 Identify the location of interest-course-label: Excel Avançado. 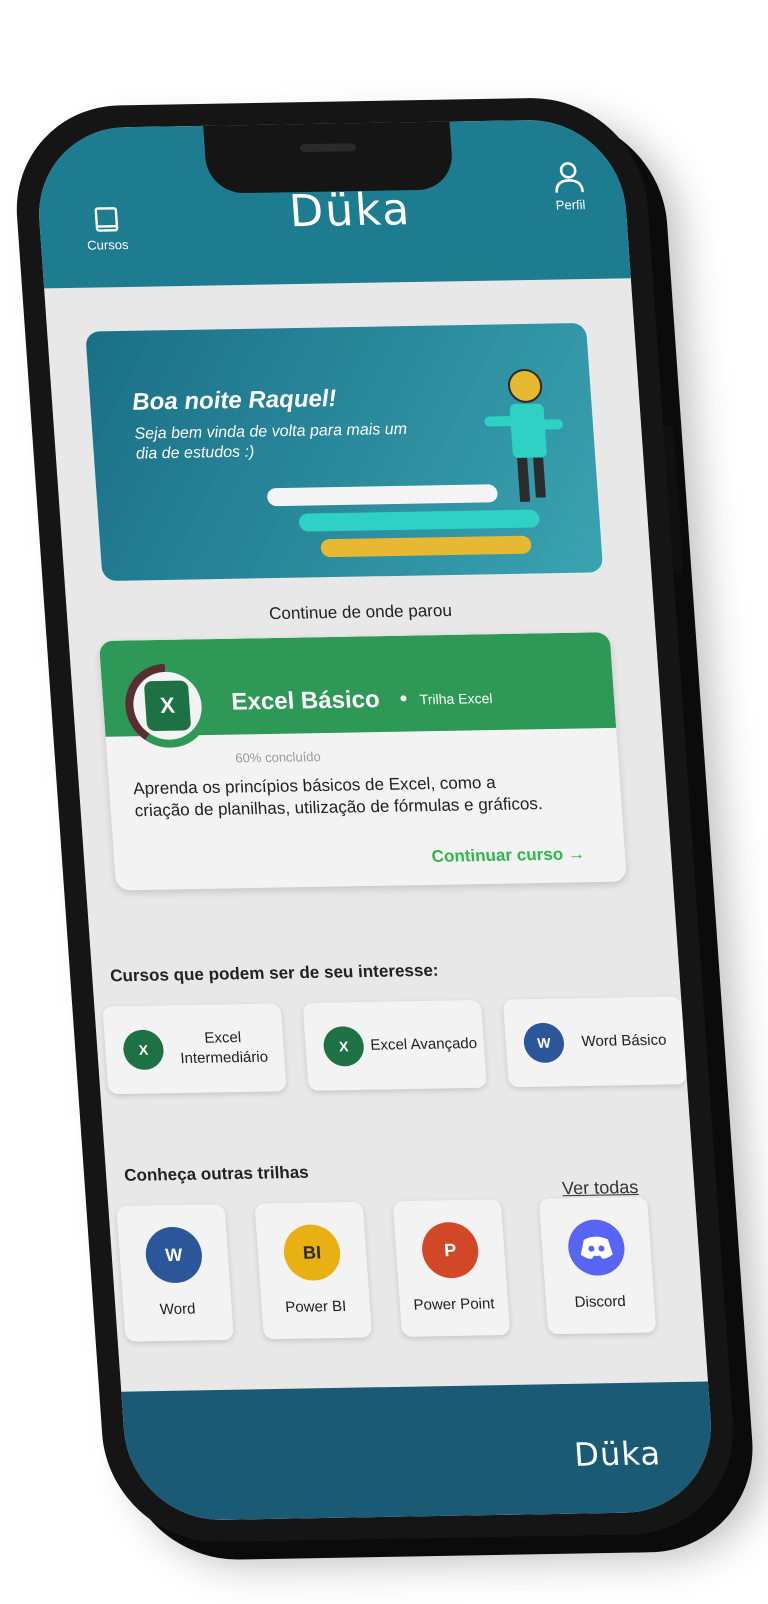
(423, 1044).